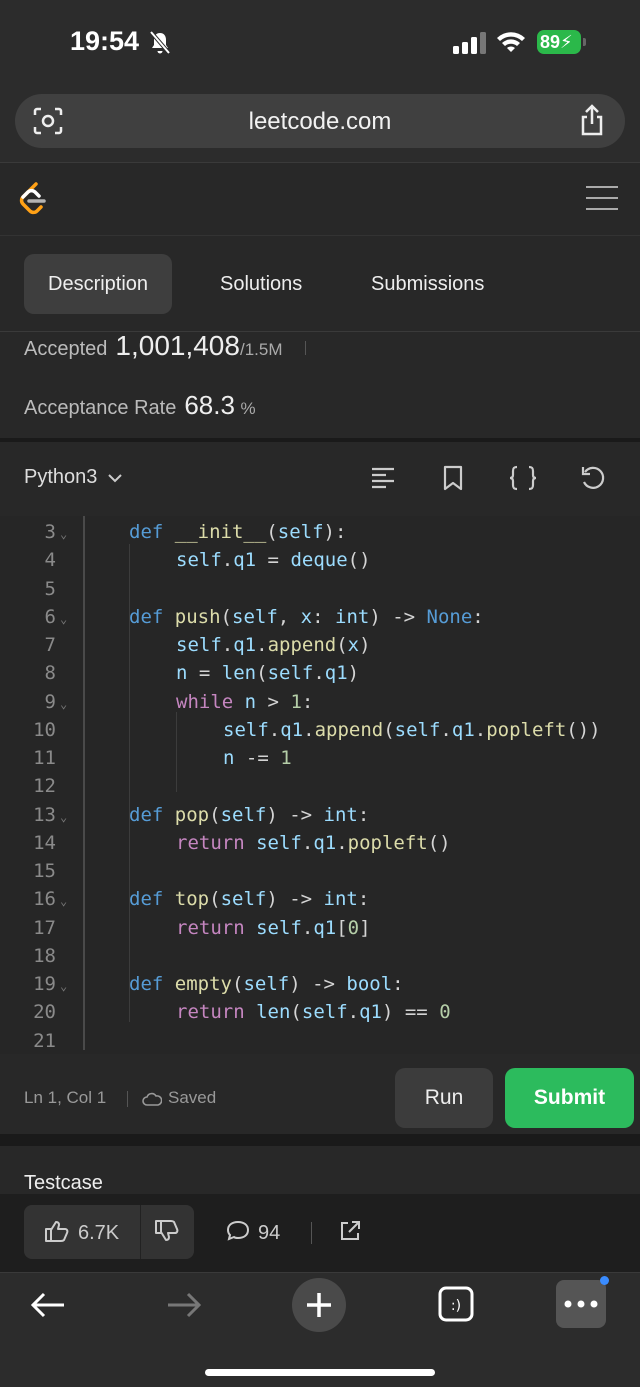 The image size is (640, 1387). I want to click on run-button: Run, so click(444, 1098).